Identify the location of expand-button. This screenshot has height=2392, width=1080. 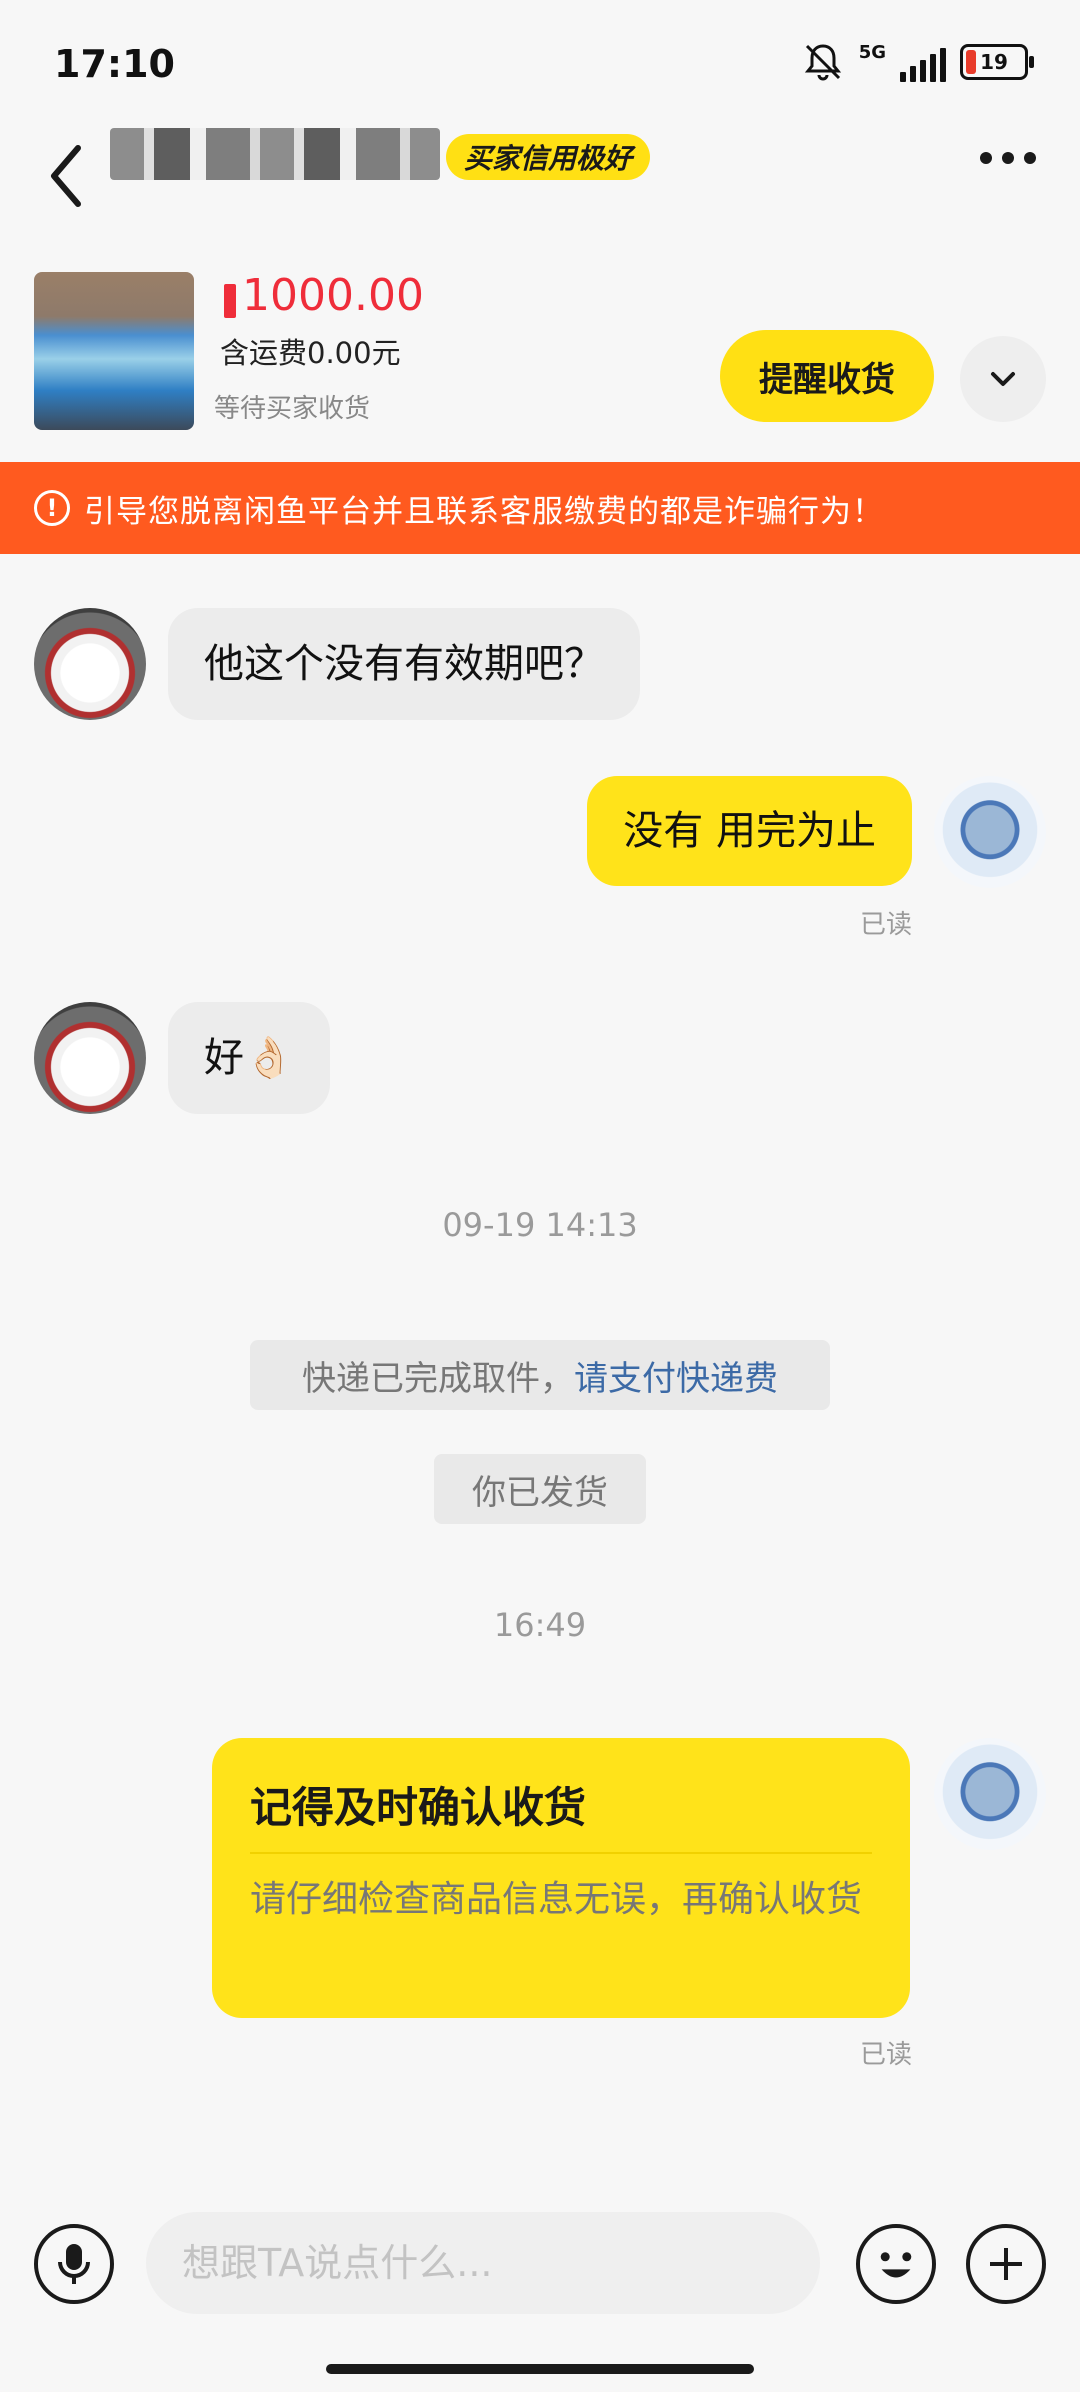
(1003, 379).